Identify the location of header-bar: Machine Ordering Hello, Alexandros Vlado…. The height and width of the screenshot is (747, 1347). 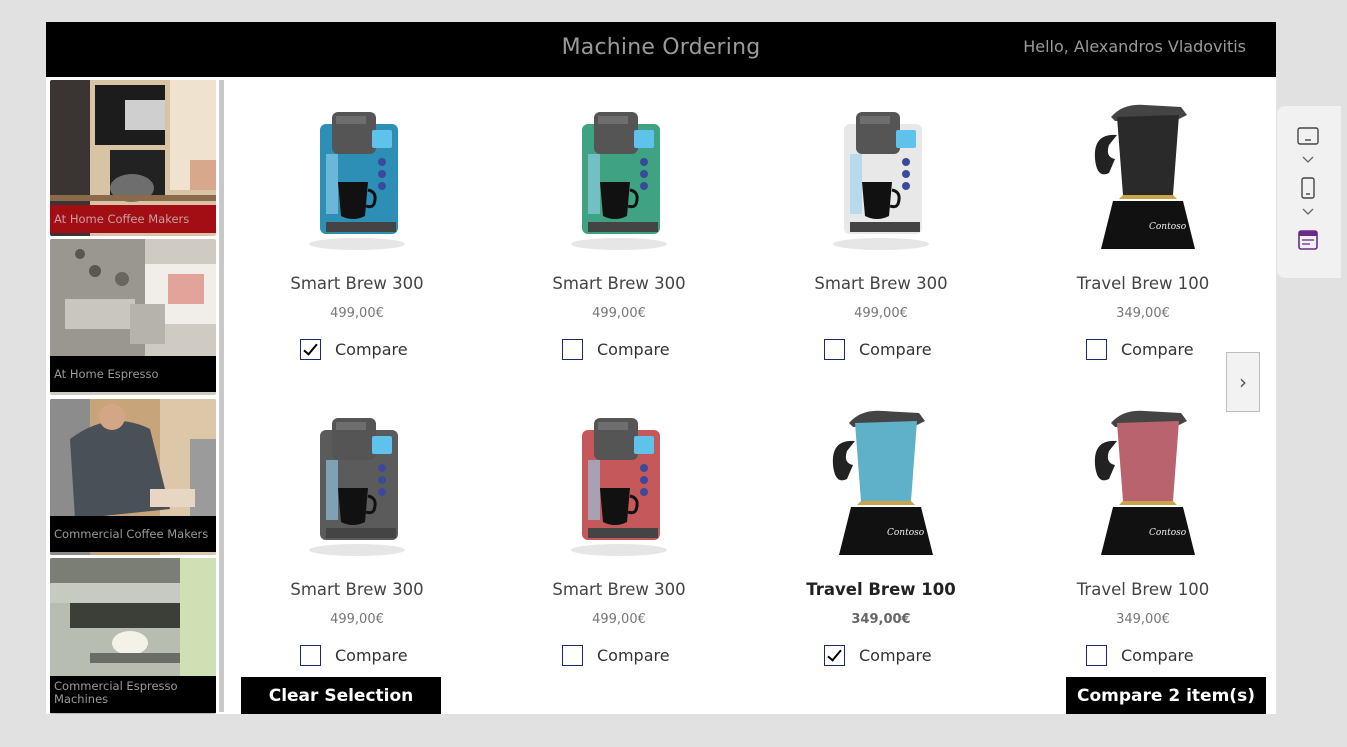
(661, 49).